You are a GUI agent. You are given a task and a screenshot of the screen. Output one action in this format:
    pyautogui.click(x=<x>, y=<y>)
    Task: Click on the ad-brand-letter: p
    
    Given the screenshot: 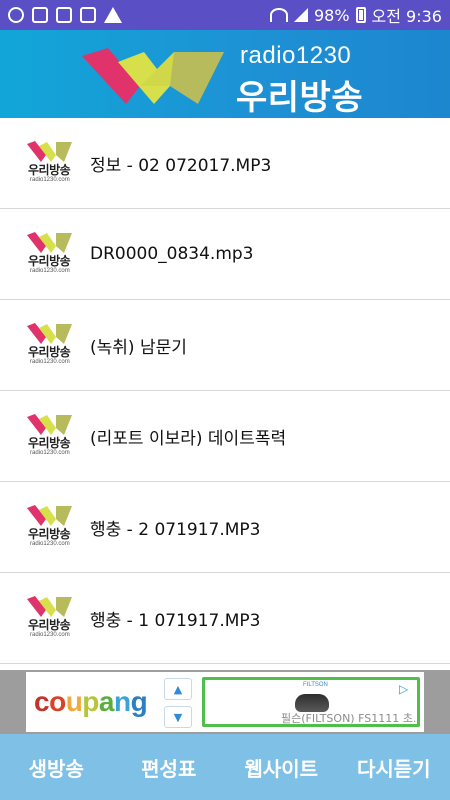 What is the action you would take?
    pyautogui.click(x=90, y=701)
    